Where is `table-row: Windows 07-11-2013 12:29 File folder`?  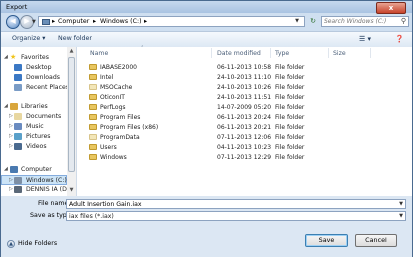
table-row: Windows 07-11-2013 12:29 File folder is located at coordinates (245, 157).